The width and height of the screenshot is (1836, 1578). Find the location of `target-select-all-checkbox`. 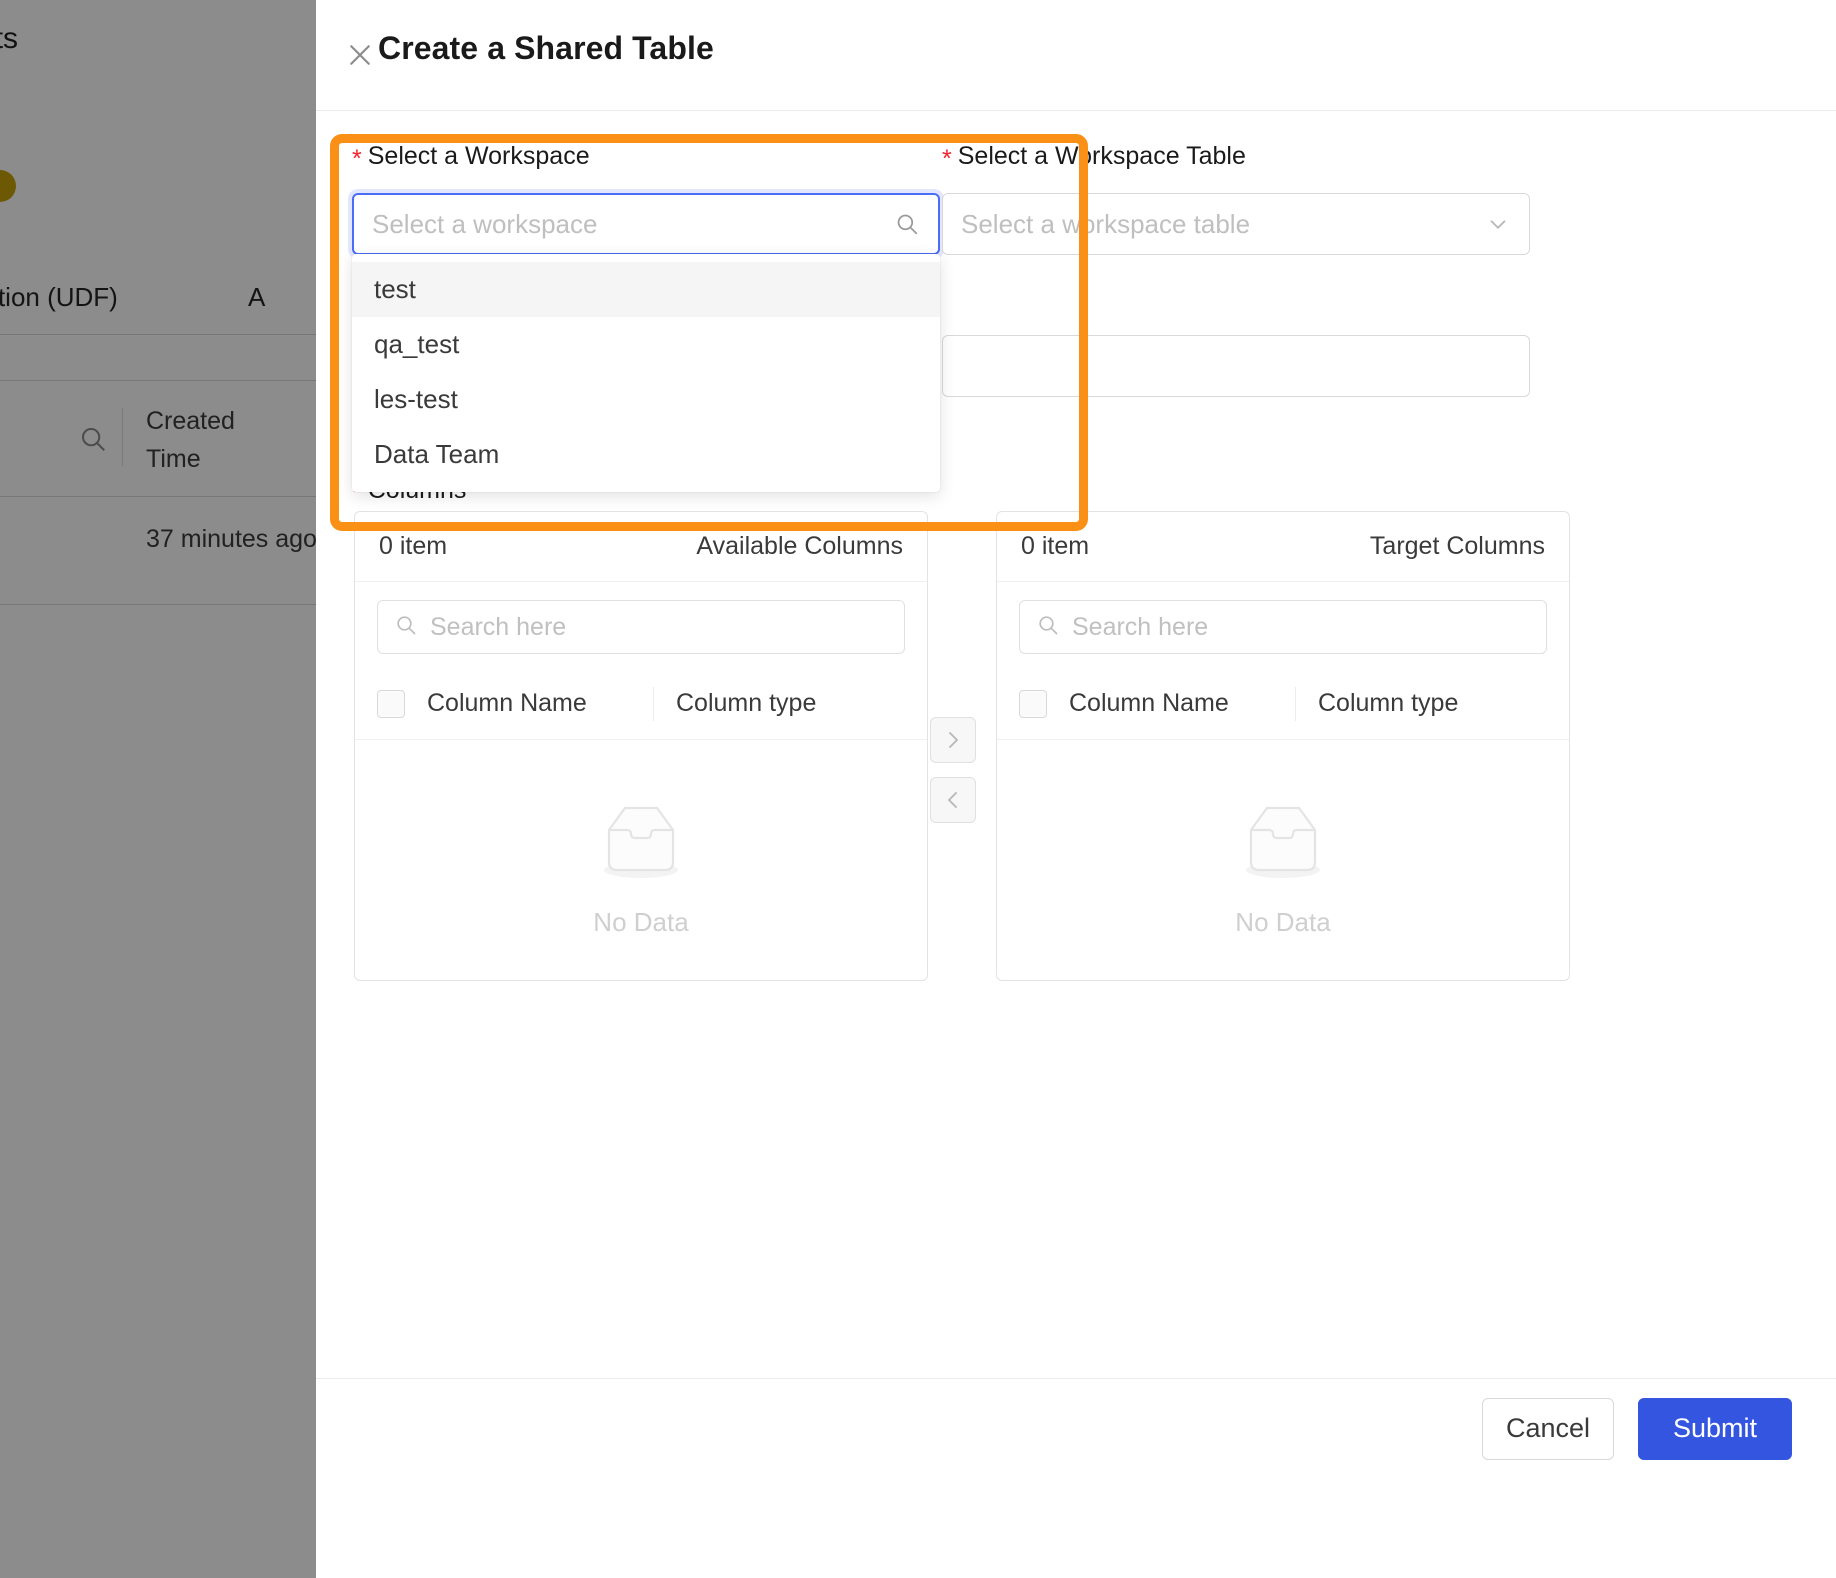

target-select-all-checkbox is located at coordinates (1033, 703).